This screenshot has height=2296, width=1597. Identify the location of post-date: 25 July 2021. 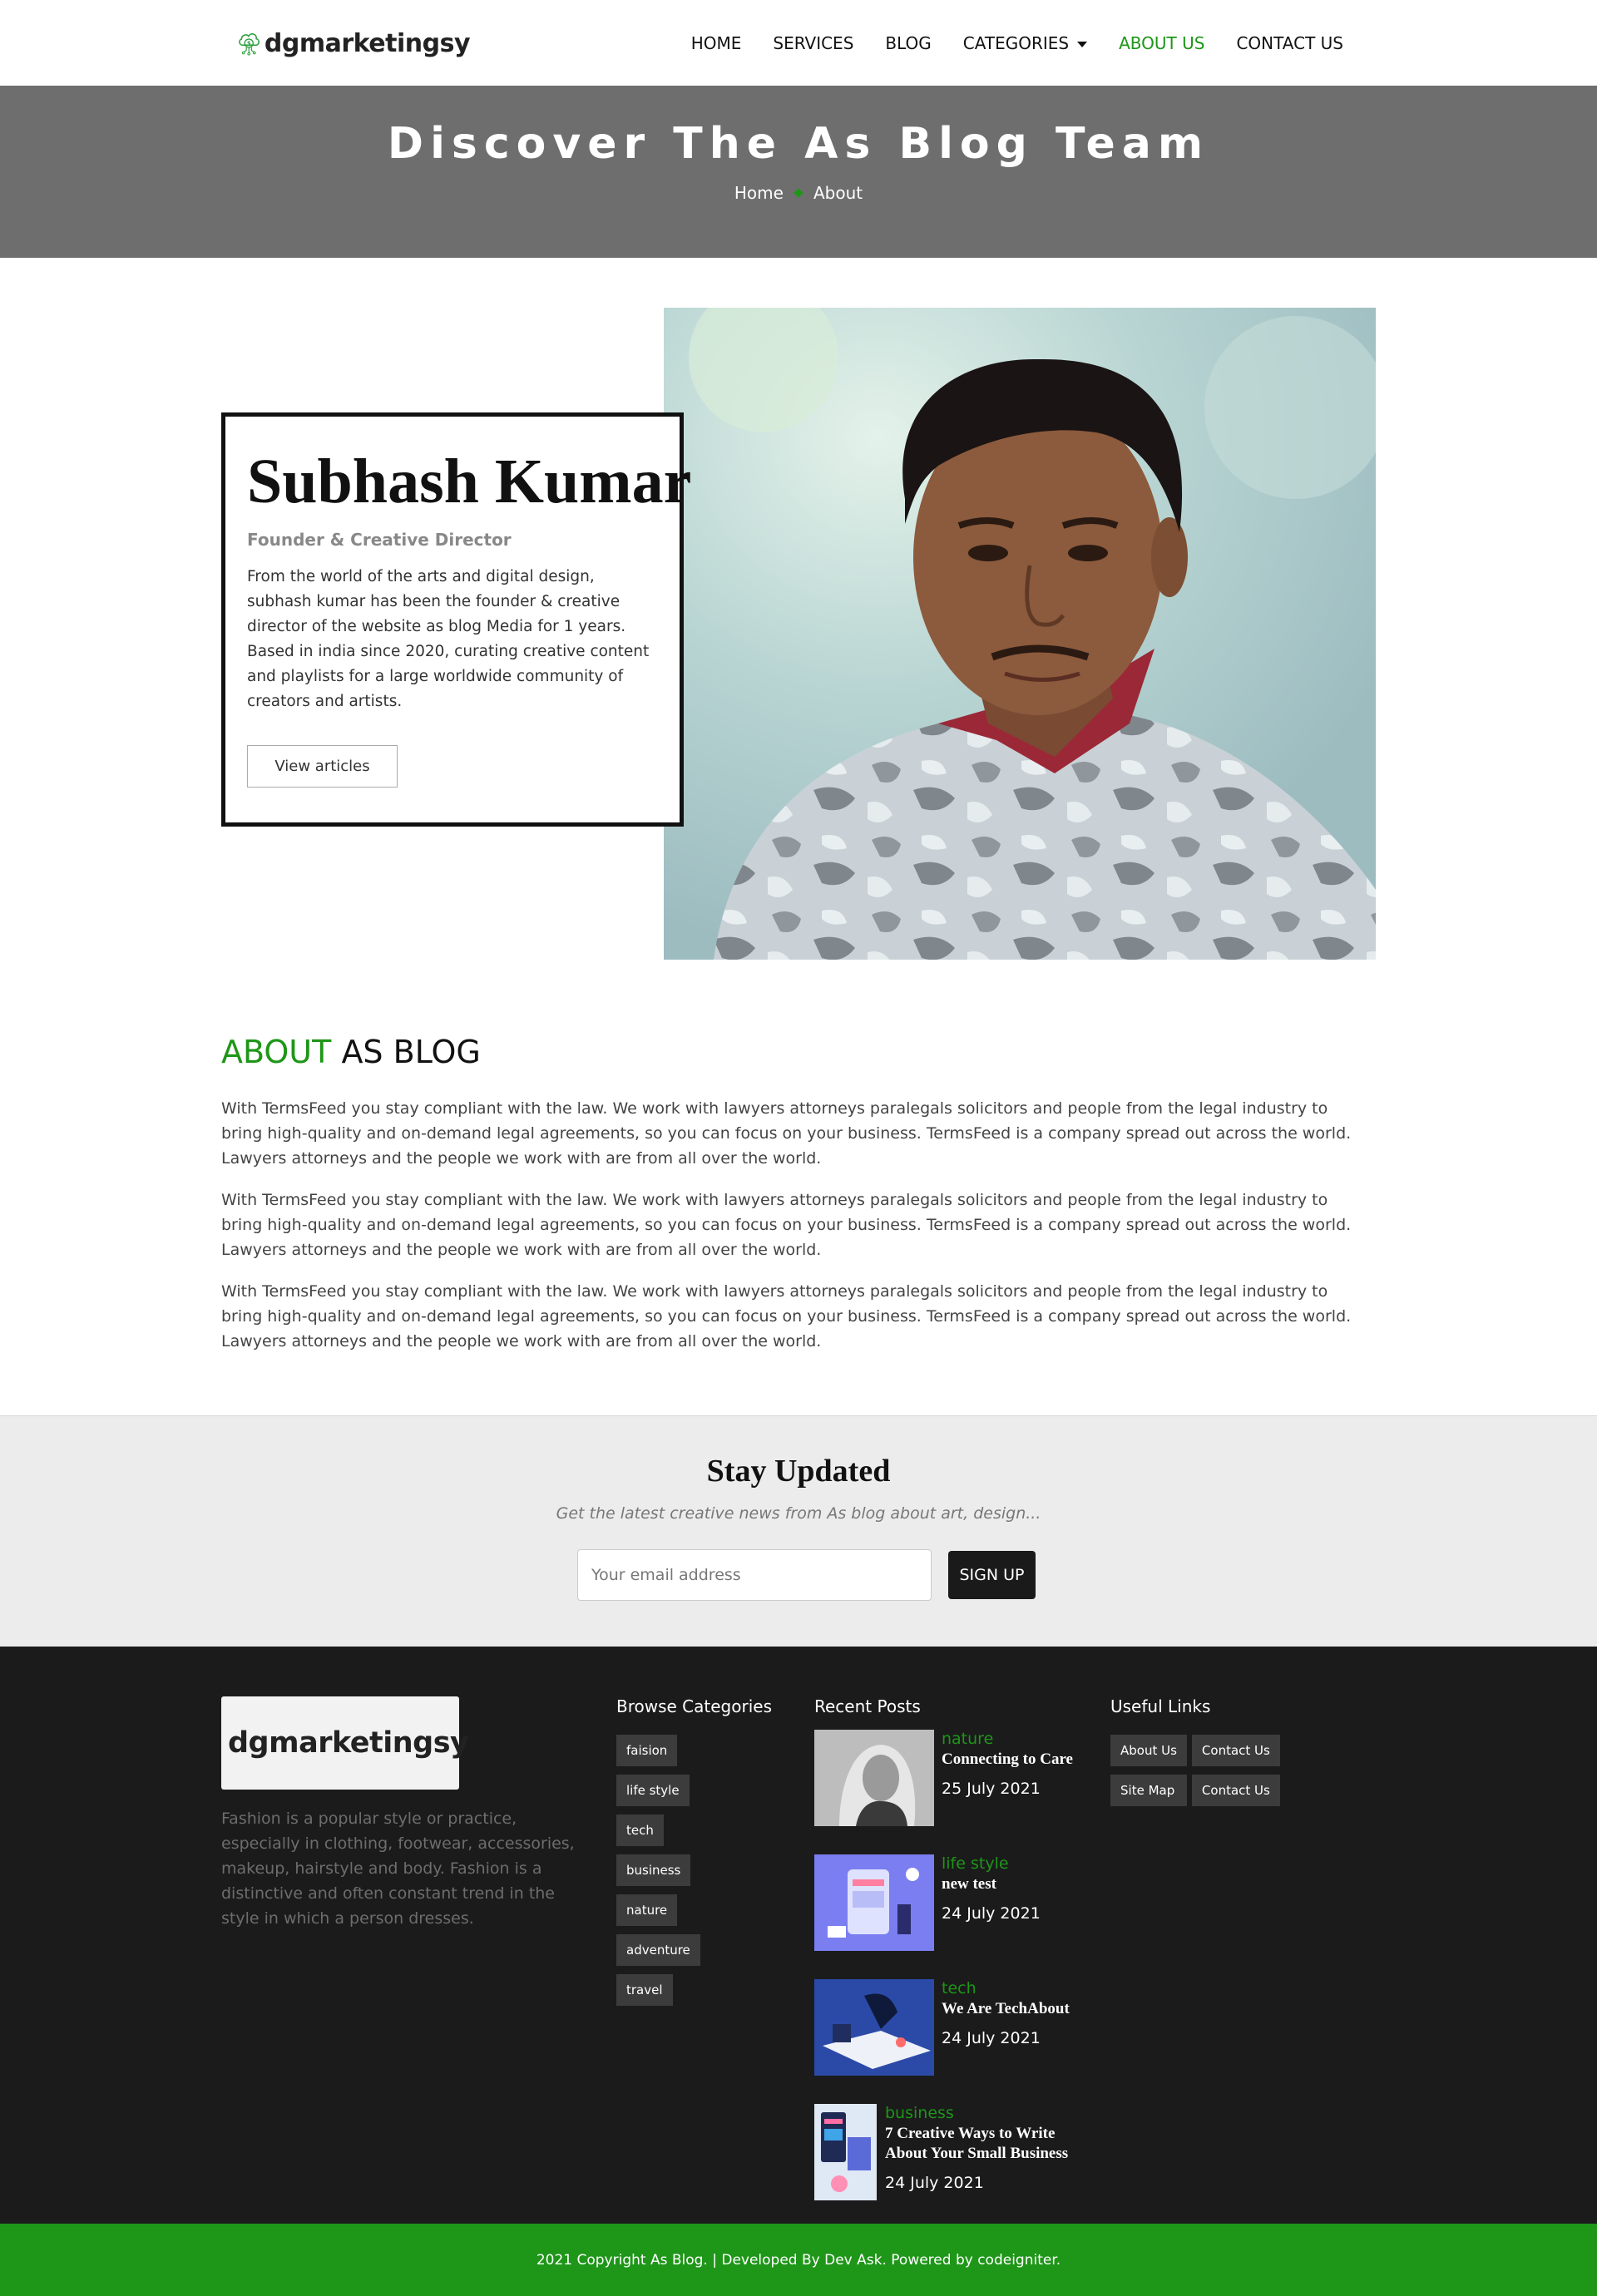
(991, 1789).